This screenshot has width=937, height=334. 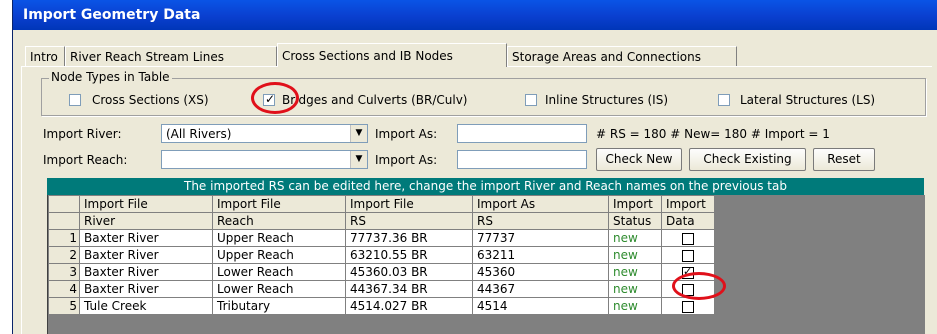 What do you see at coordinates (607, 100) in the screenshot?
I see `is-label: Inline Structures (IS)` at bounding box center [607, 100].